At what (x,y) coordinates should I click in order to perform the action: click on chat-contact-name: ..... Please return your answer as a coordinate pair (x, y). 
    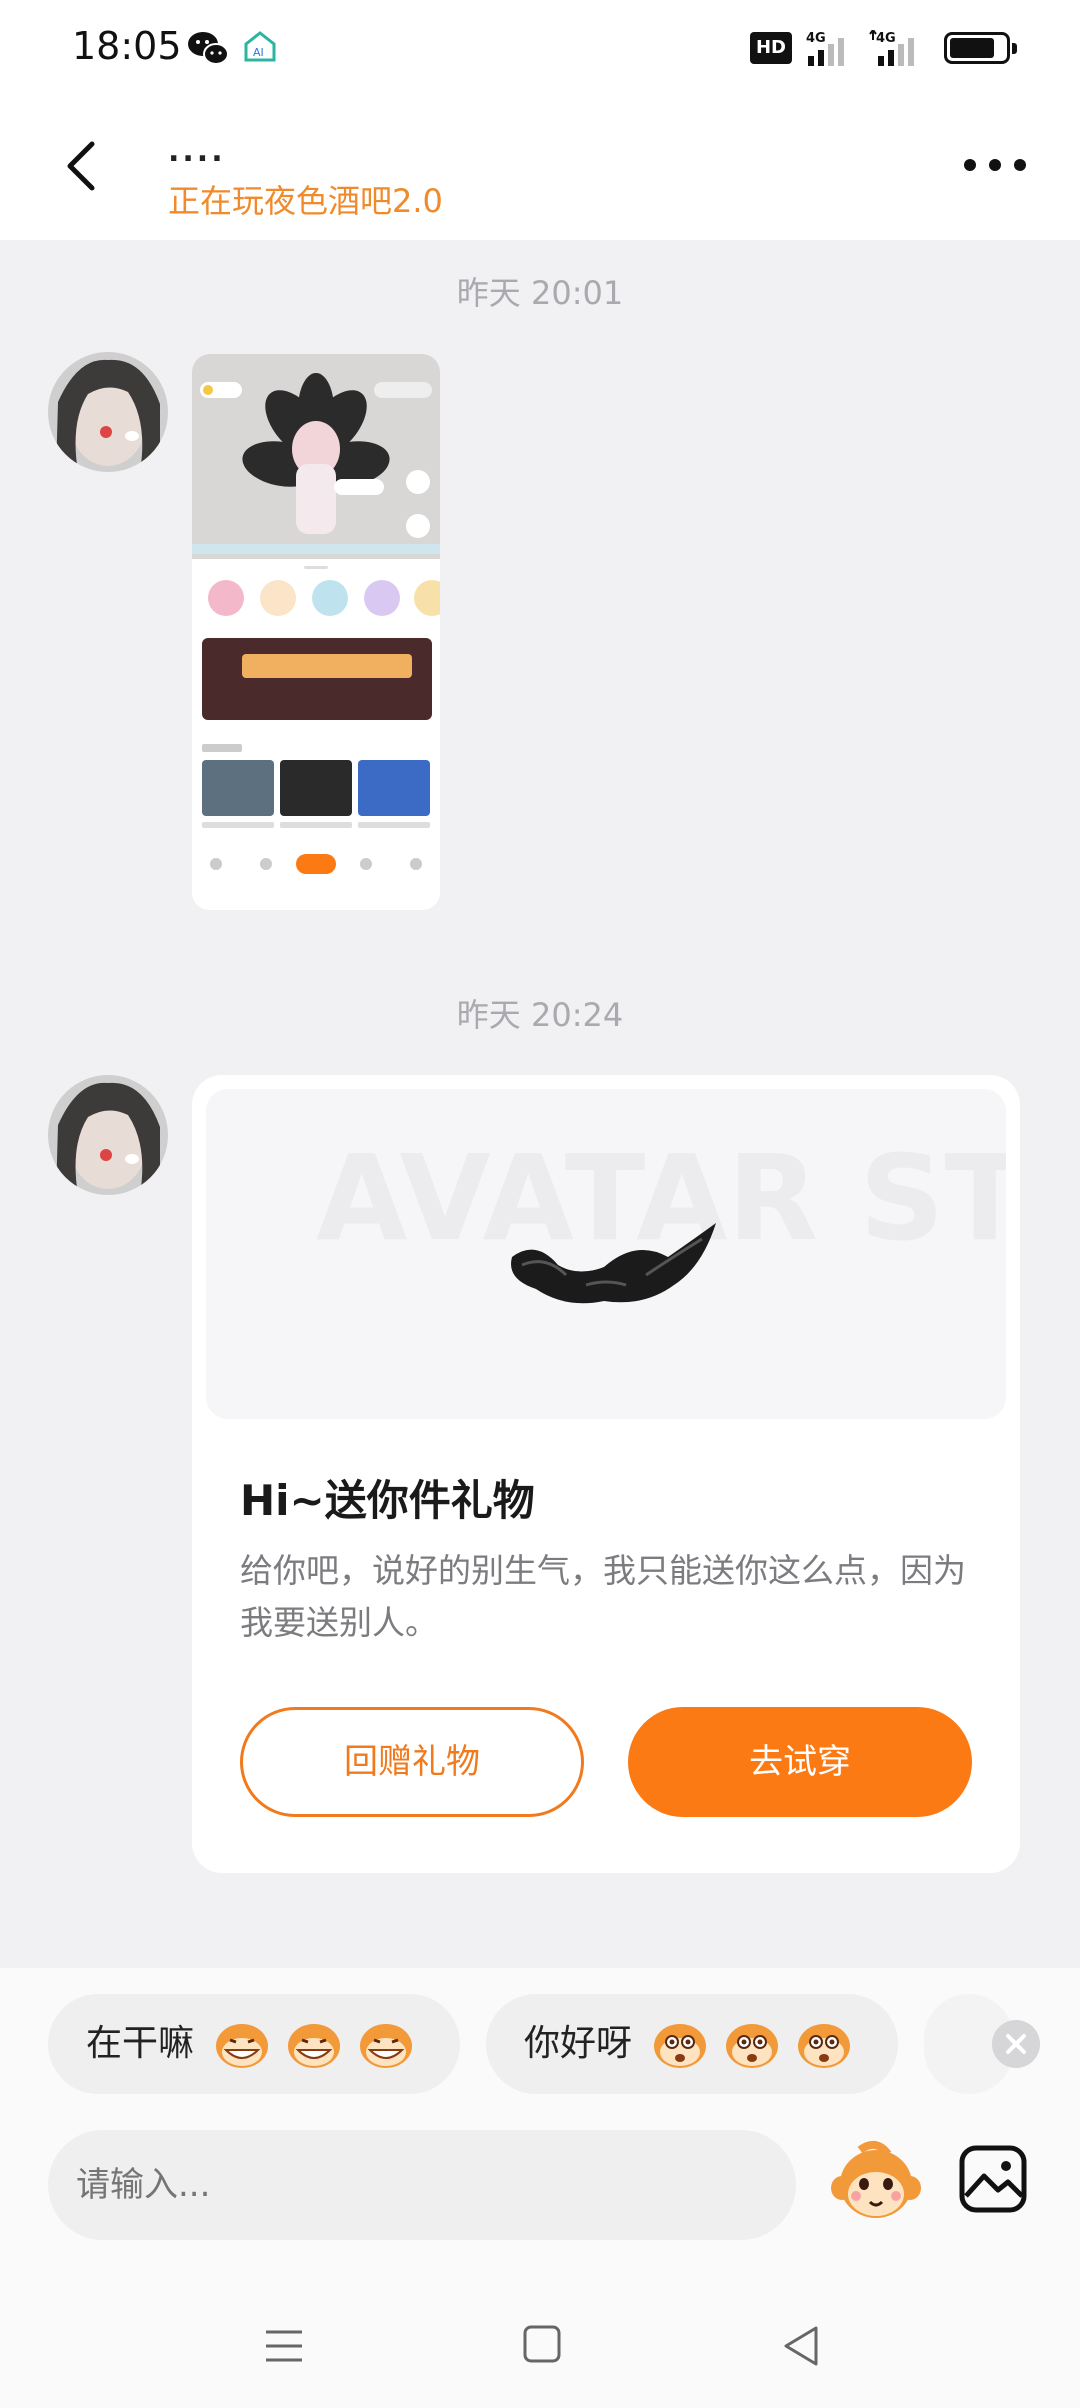
    Looking at the image, I should click on (197, 151).